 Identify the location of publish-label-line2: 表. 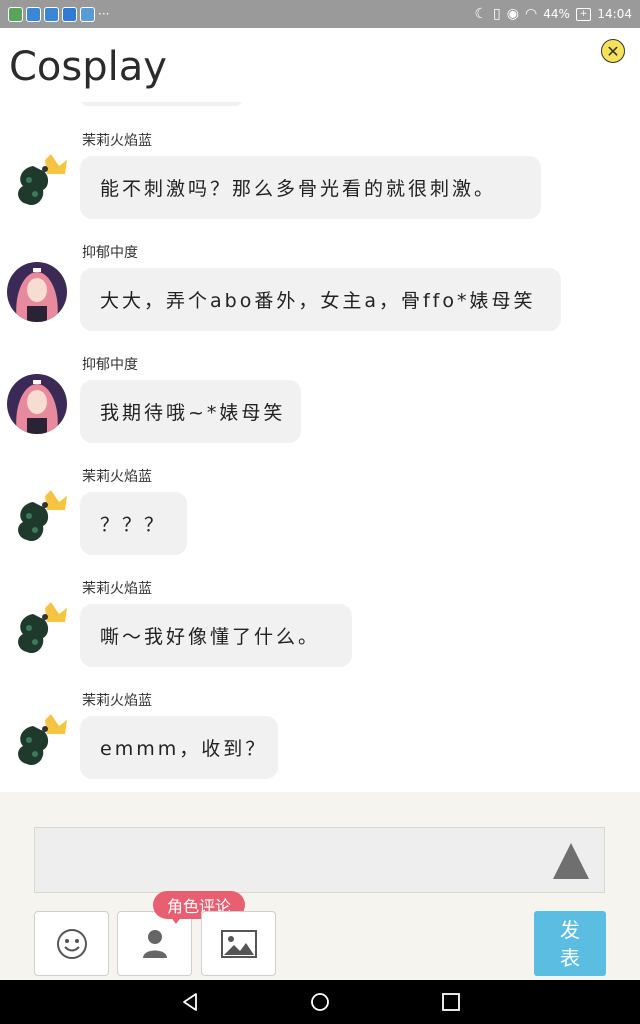
(570, 957).